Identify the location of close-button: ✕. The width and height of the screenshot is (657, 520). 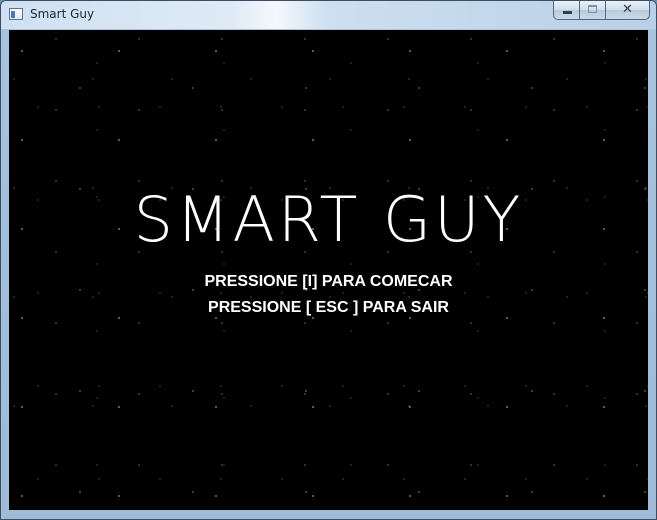
(628, 10).